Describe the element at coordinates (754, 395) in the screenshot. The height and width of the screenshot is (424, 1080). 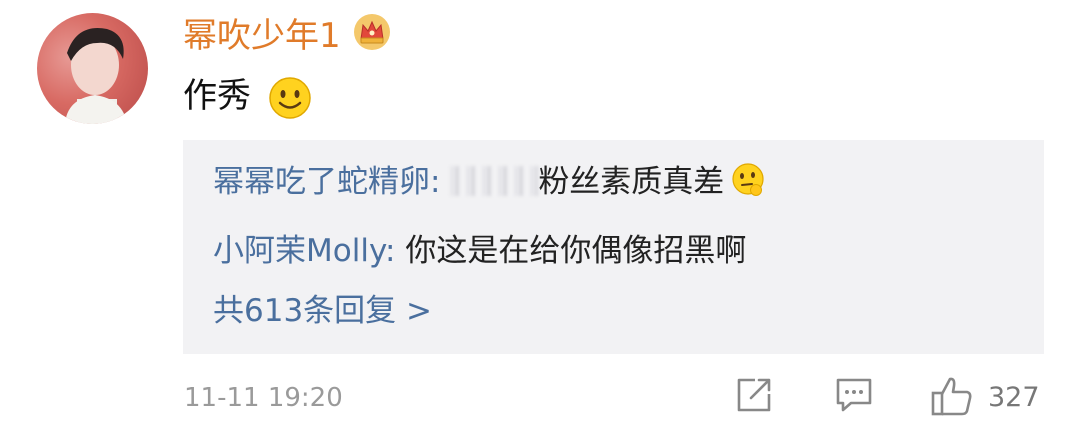
I see `share-icon` at that location.